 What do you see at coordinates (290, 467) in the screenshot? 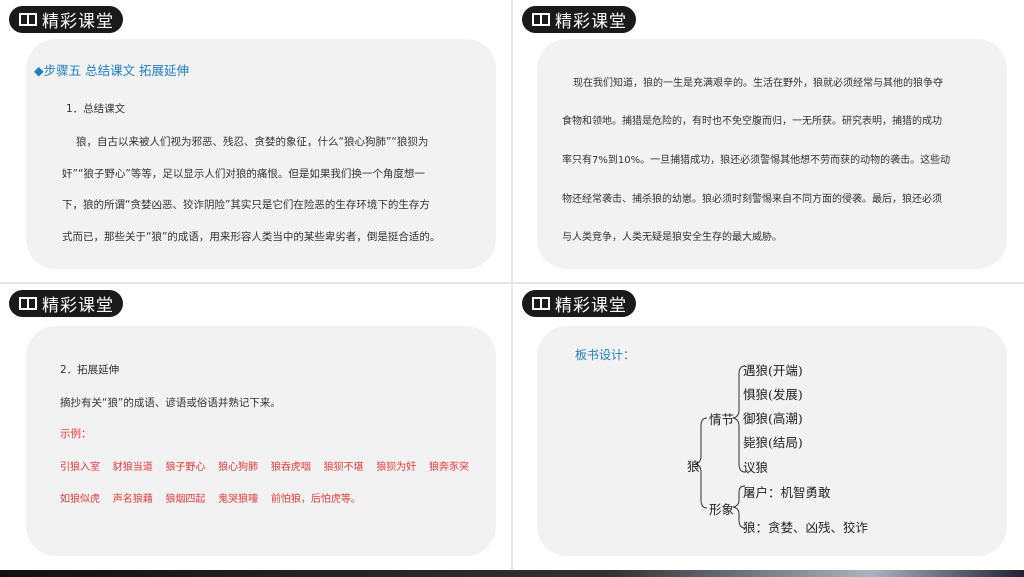
I see `idiom-item: 狼吞虎咽` at bounding box center [290, 467].